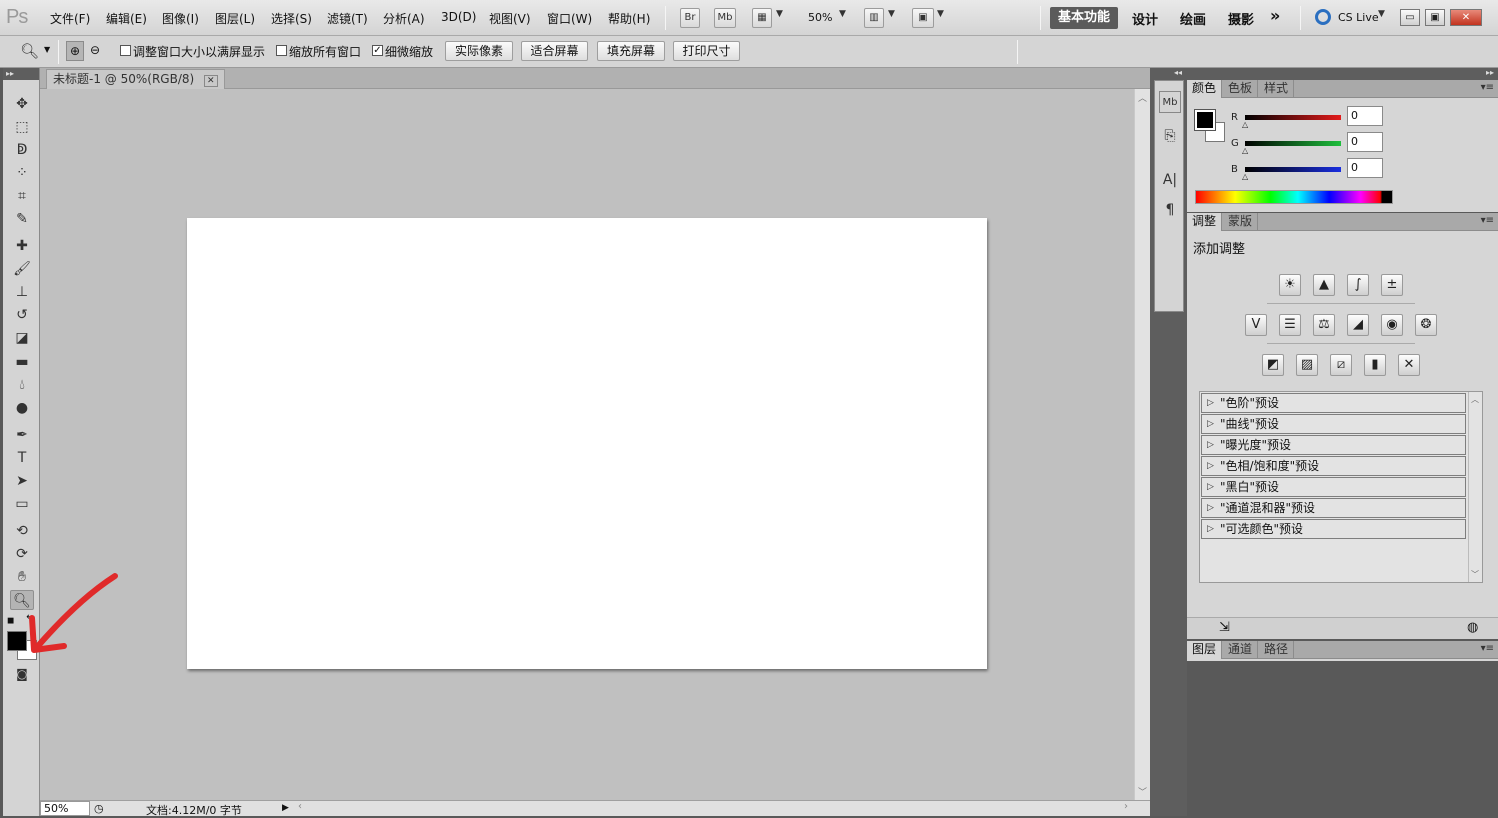 The width and height of the screenshot is (1498, 818). I want to click on tab-paths: 路径, so click(1277, 650).